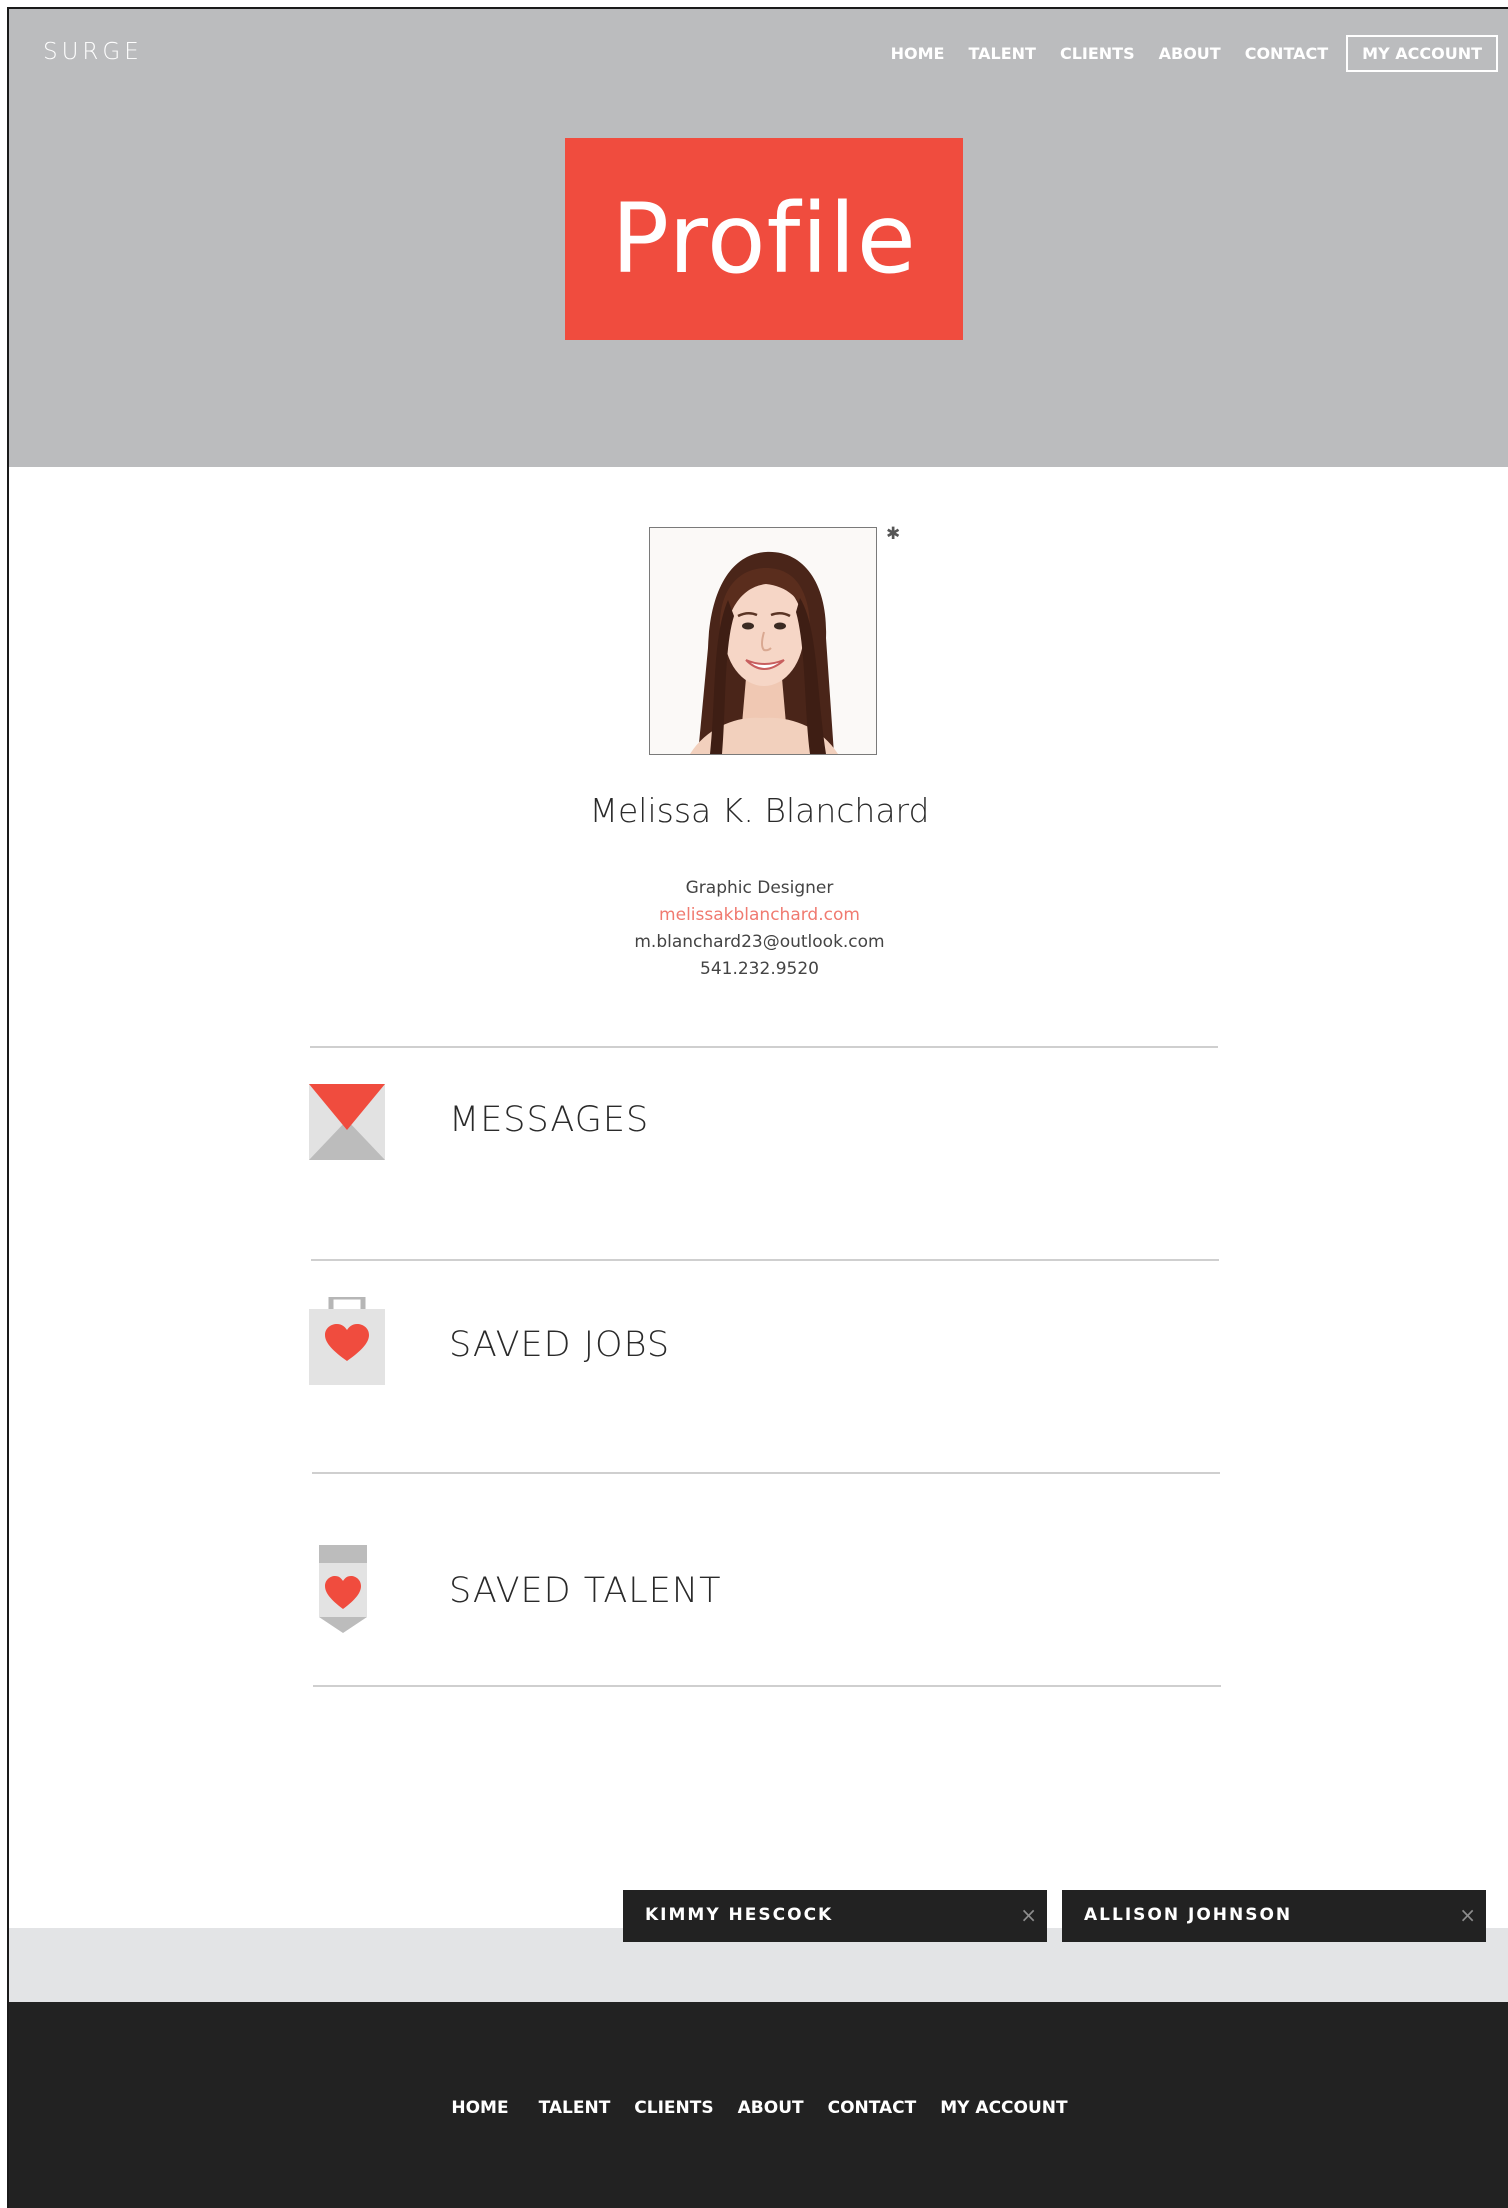 Image resolution: width=1508 pixels, height=2208 pixels. I want to click on section-label-saved-talent: SAVED TALENT, so click(585, 1591).